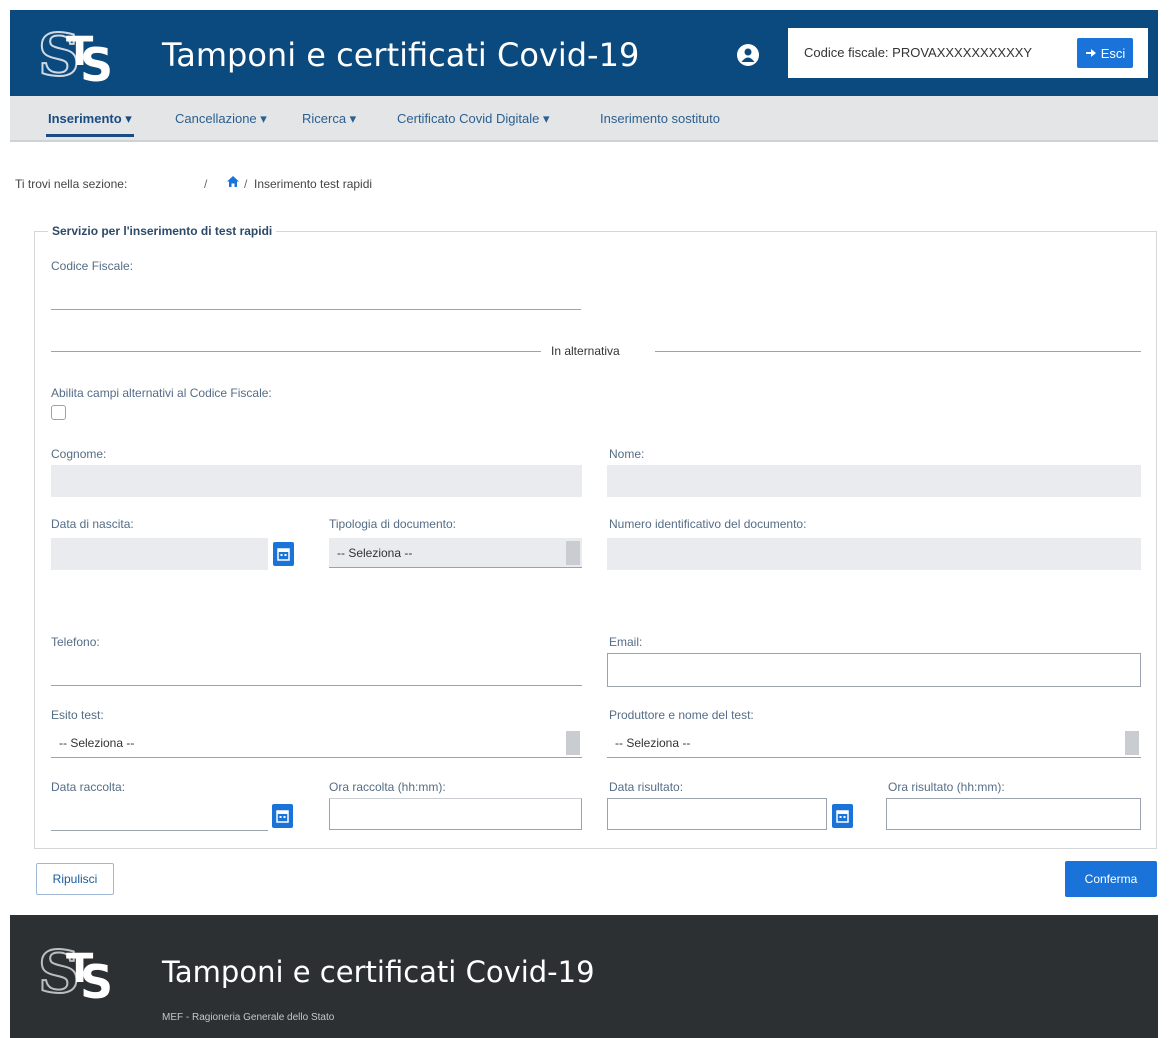 The height and width of the screenshot is (1038, 1169). What do you see at coordinates (1113, 53) in the screenshot?
I see `exit-label: Esci` at bounding box center [1113, 53].